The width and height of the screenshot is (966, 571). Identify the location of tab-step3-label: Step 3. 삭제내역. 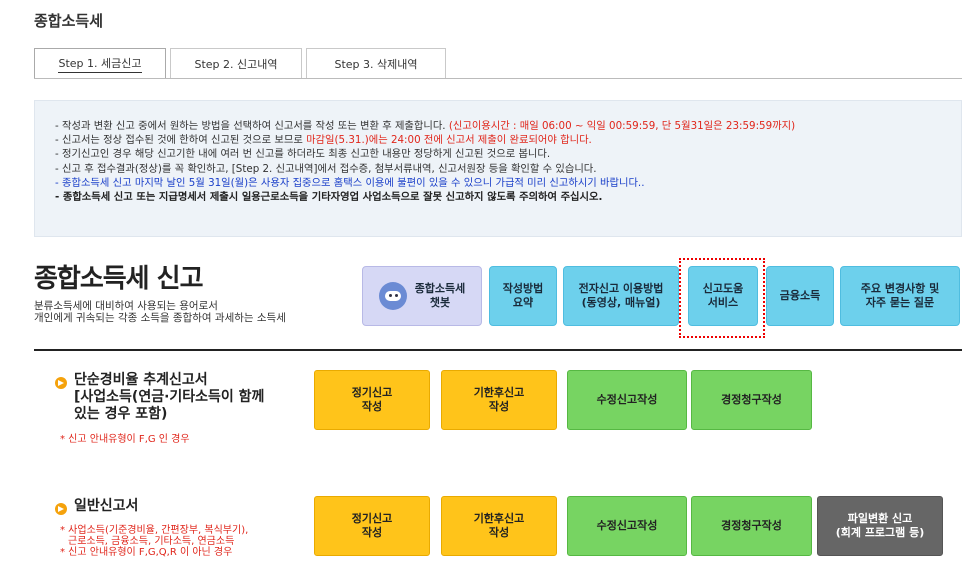
(376, 64).